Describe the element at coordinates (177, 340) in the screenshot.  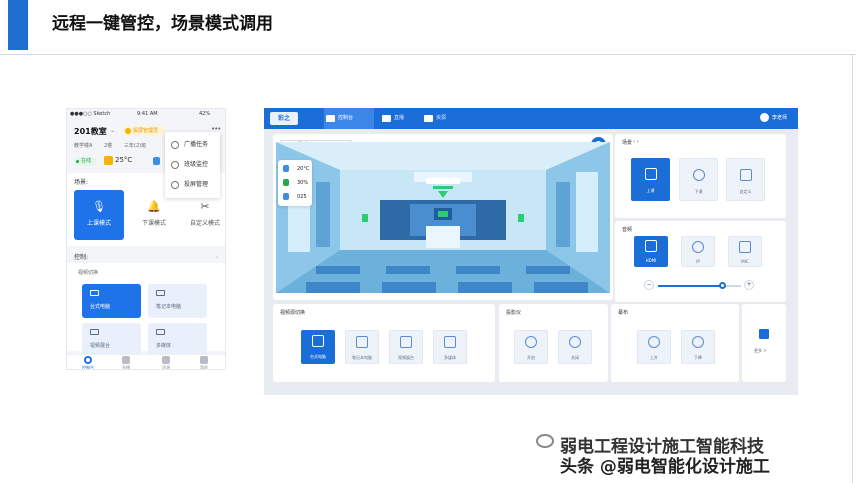
I see `media-source-button: 多媒体` at that location.